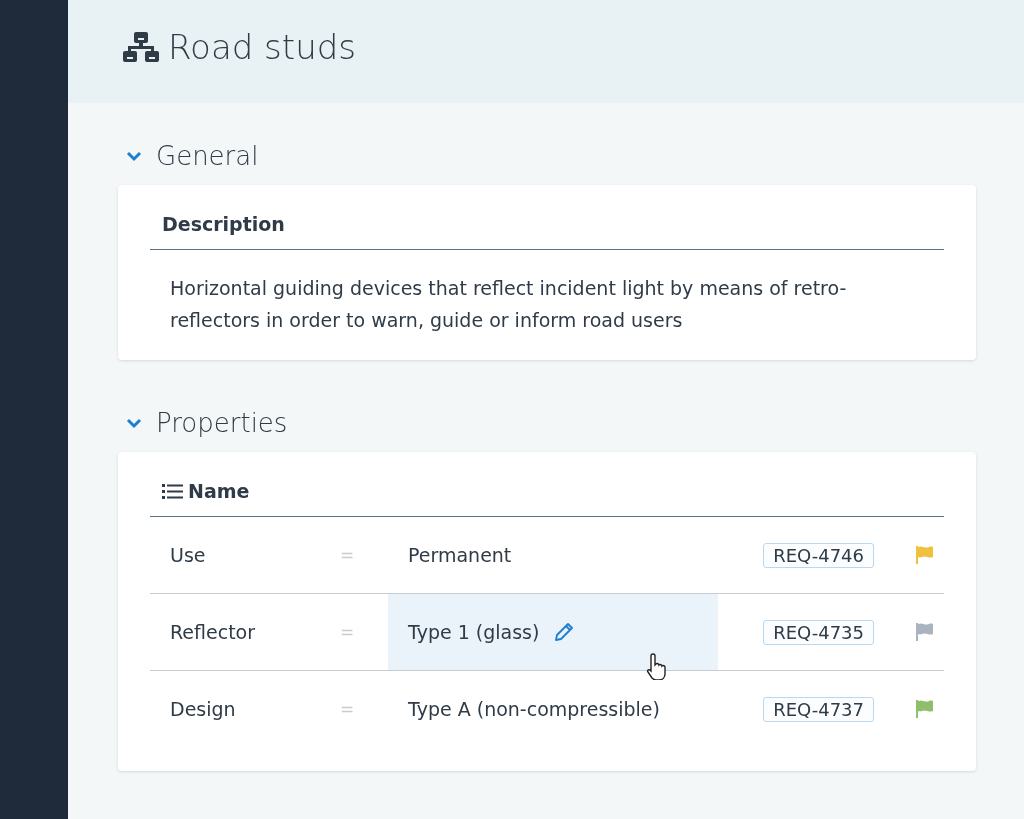 The height and width of the screenshot is (819, 1024). I want to click on requirement-tag: REQ-4746, so click(818, 555).